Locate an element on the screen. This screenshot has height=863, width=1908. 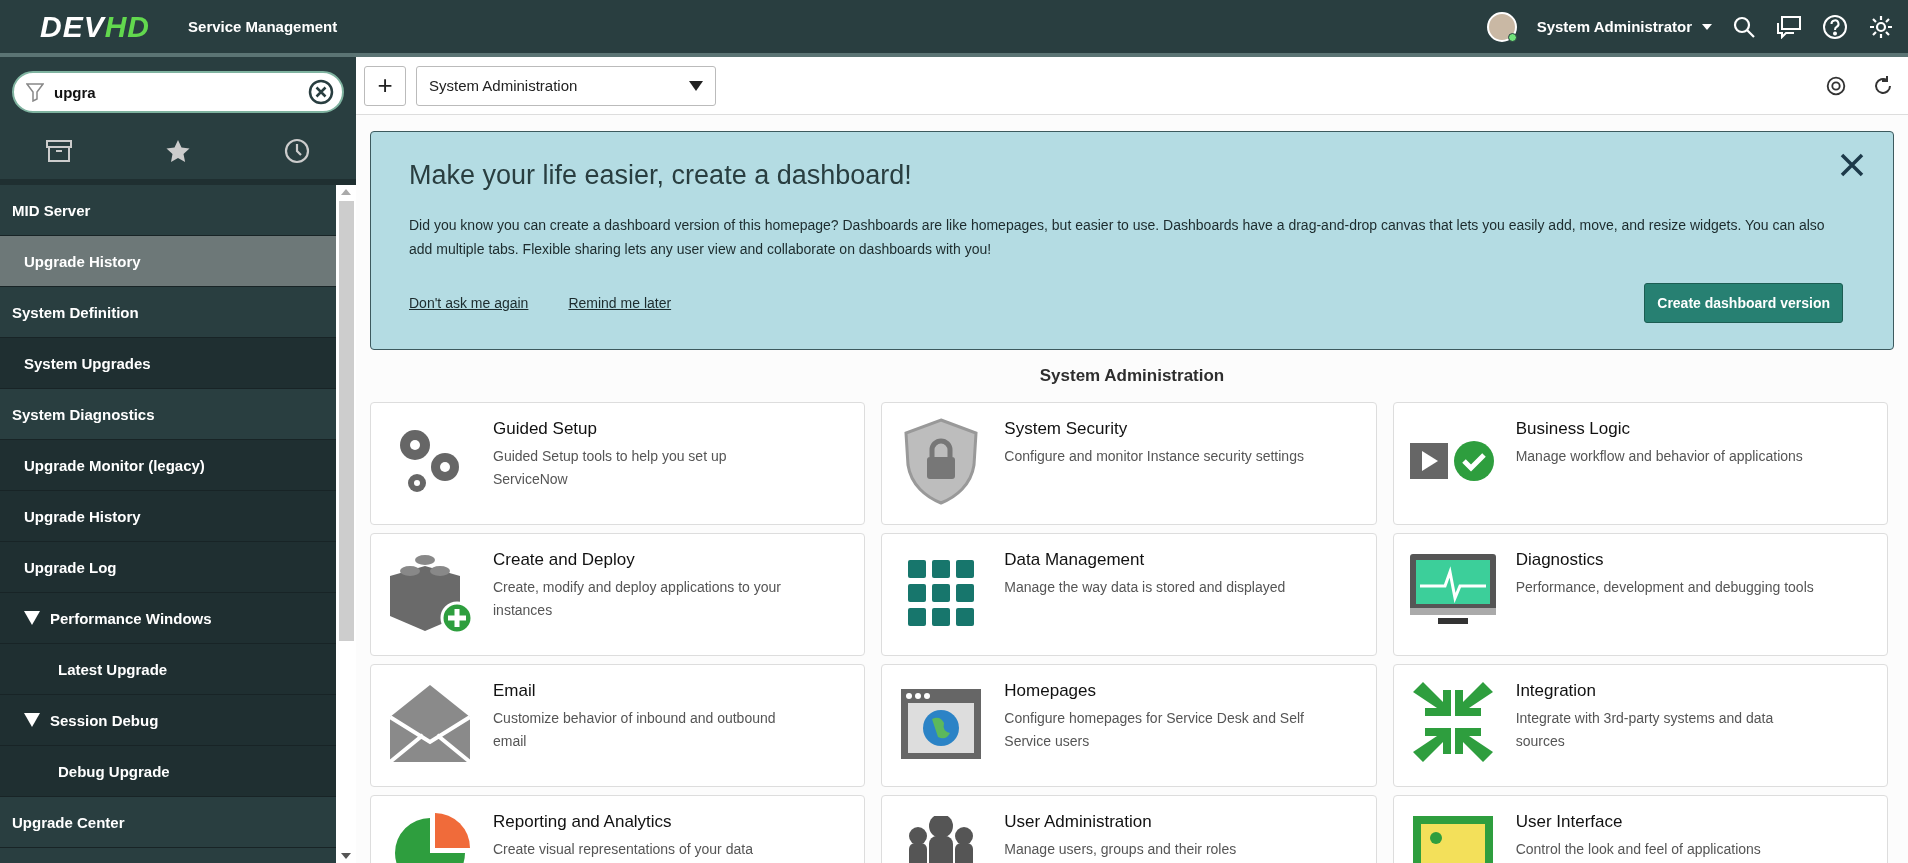
presence-dot is located at coordinates (1512, 37).